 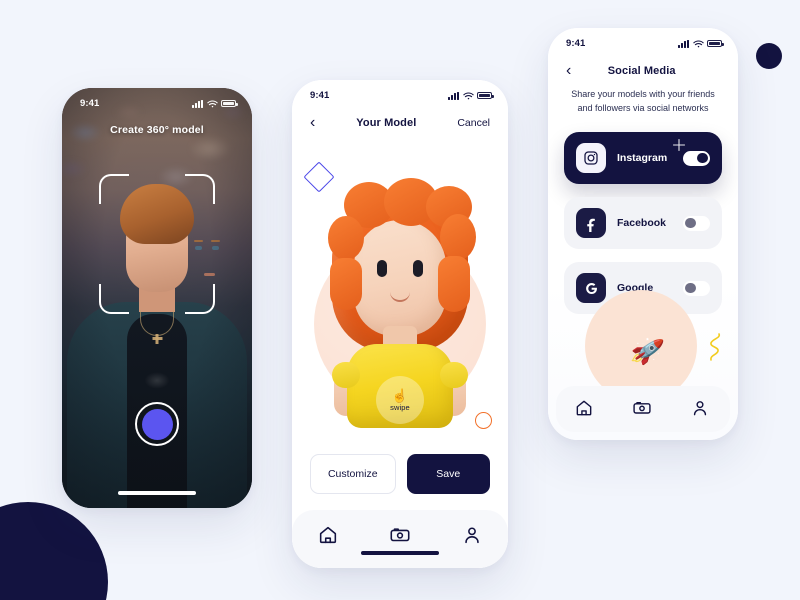 I want to click on avatar-sleeve-right, so click(x=454, y=375).